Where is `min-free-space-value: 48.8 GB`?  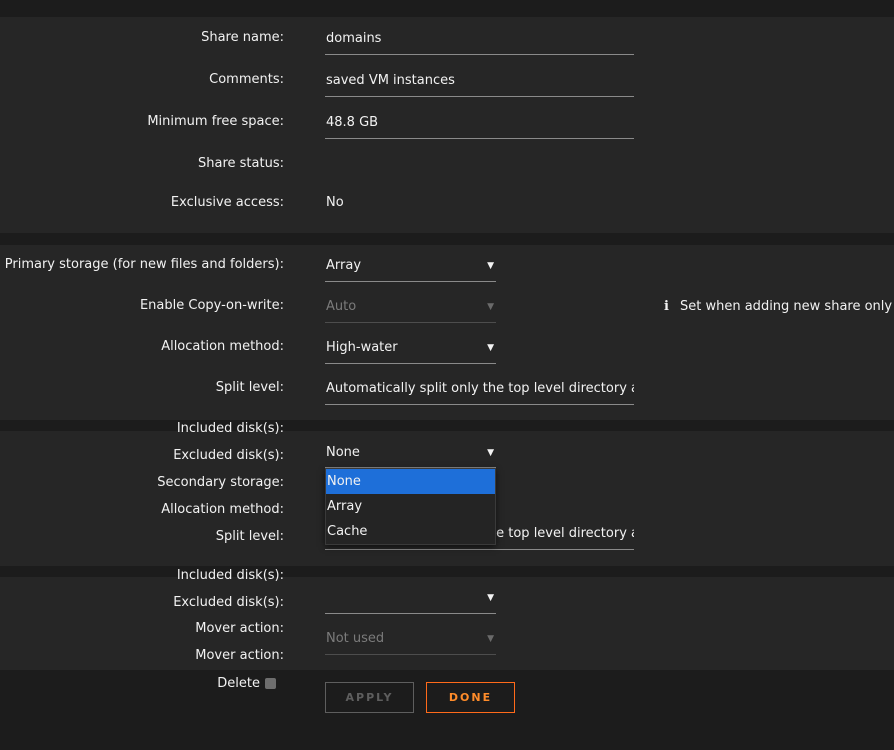
min-free-space-value: 48.8 GB is located at coordinates (352, 122).